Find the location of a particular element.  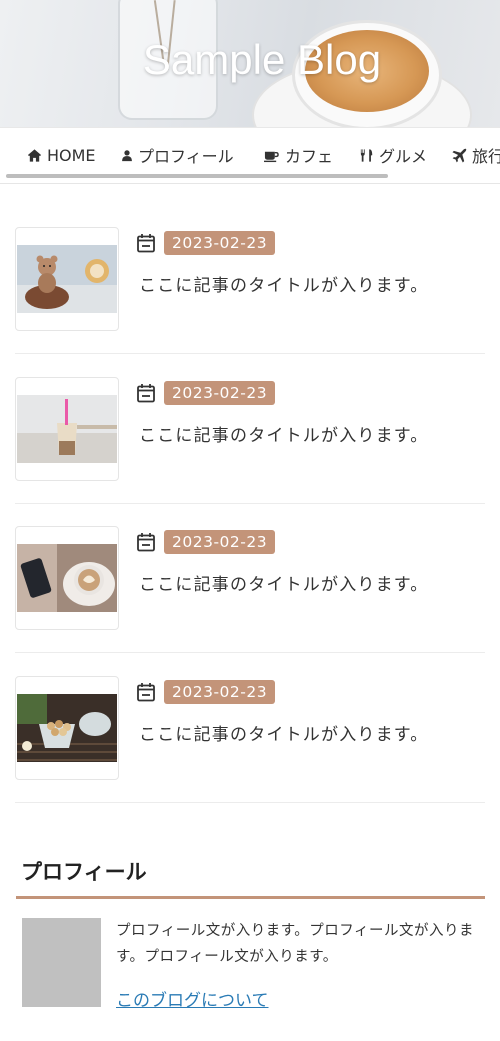

nav-item-travel: 旅行 is located at coordinates (476, 155).